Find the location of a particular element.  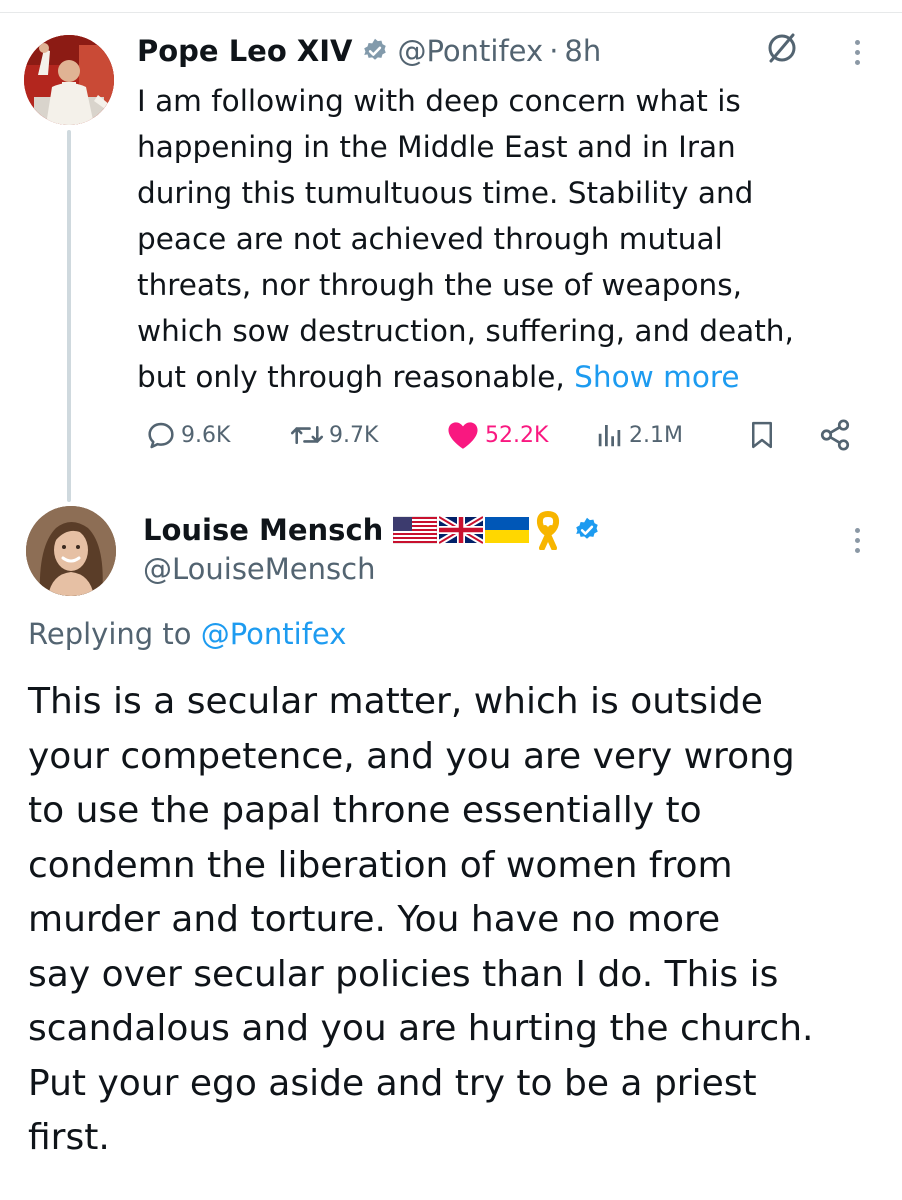

views-count: 2.1M is located at coordinates (656, 435).